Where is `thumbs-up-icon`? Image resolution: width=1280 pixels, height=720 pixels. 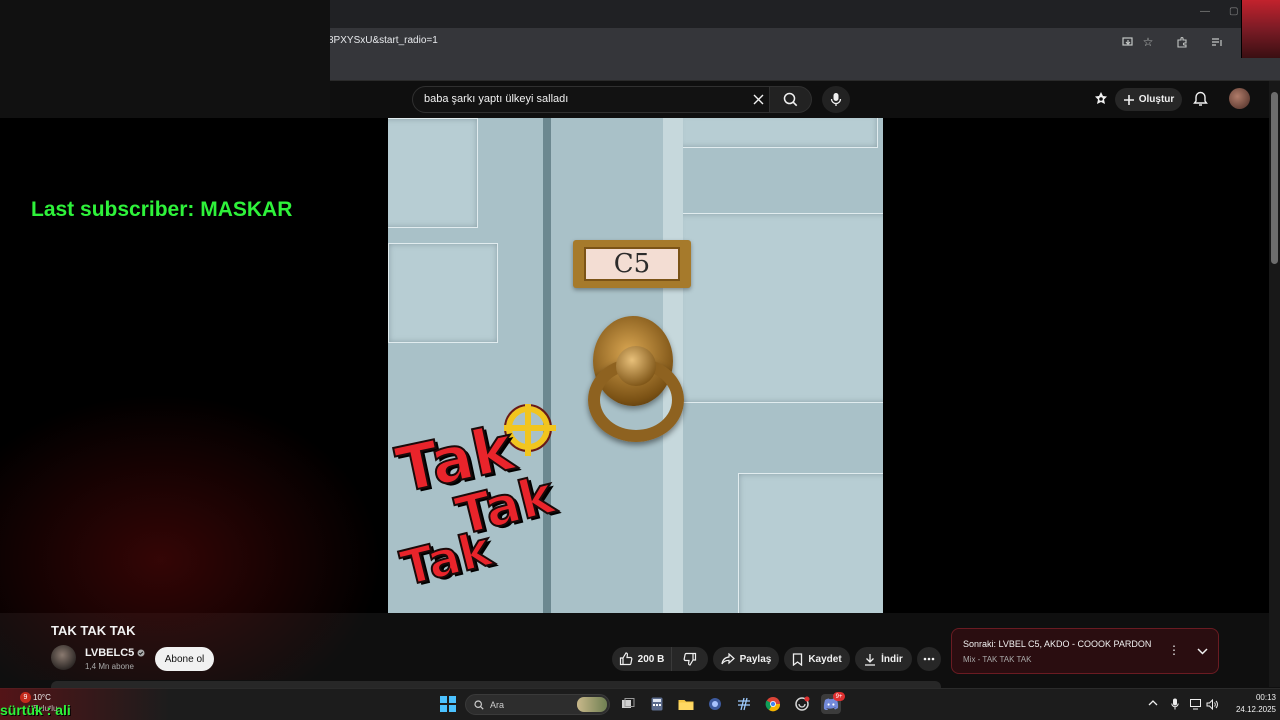
thumbs-up-icon is located at coordinates (626, 659).